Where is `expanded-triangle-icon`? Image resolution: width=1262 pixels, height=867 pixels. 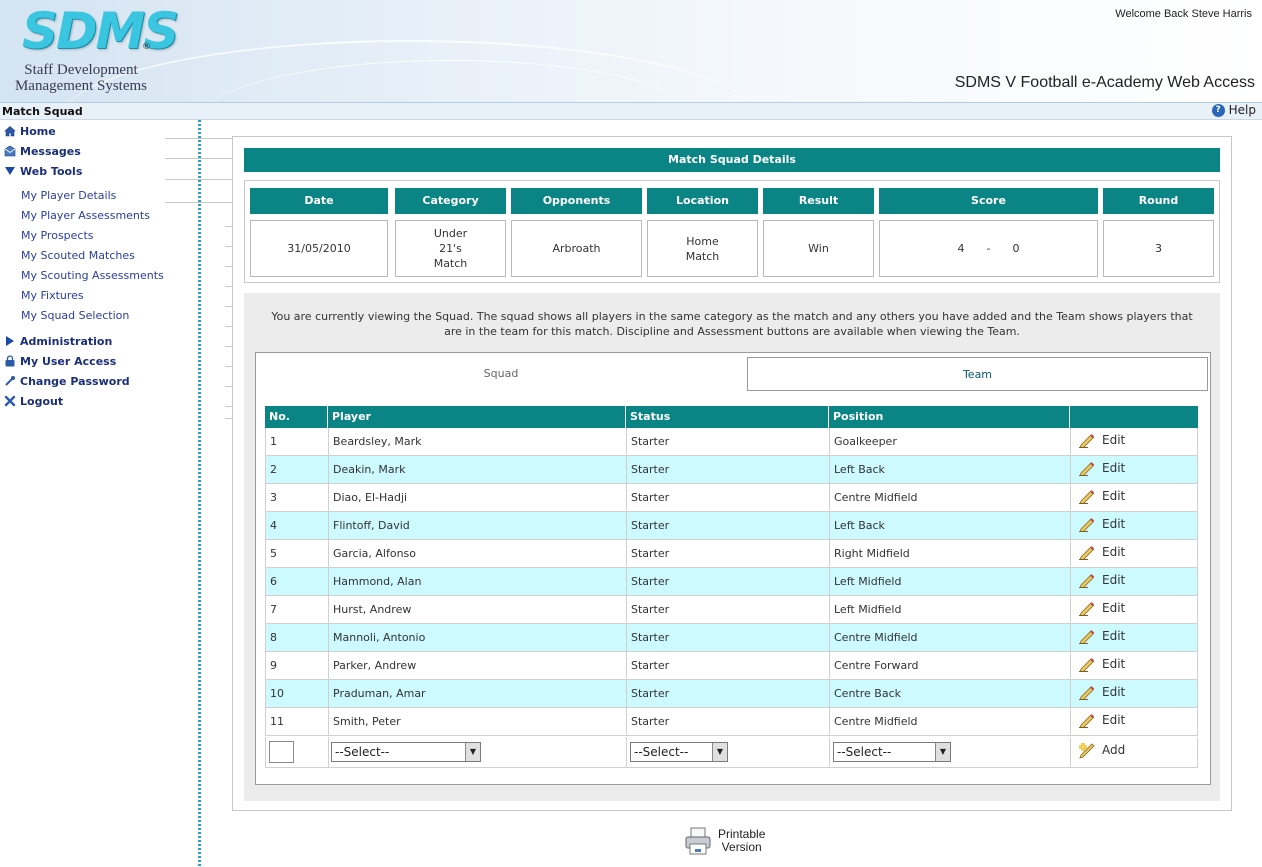 expanded-triangle-icon is located at coordinates (10, 171).